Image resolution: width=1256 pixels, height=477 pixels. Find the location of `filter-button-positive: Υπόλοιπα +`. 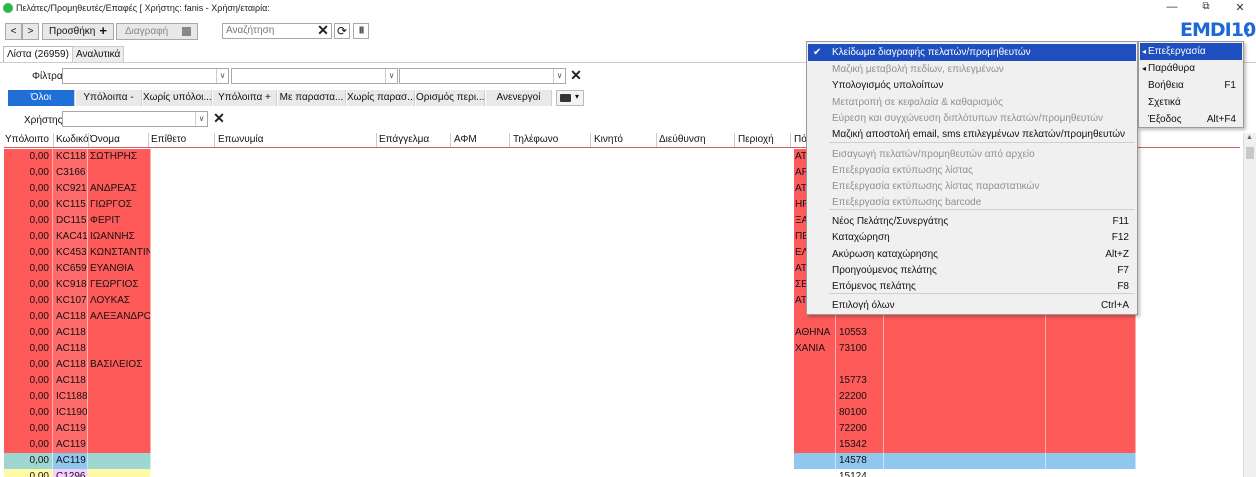

filter-button-positive: Υπόλοιπα + is located at coordinates (245, 98).